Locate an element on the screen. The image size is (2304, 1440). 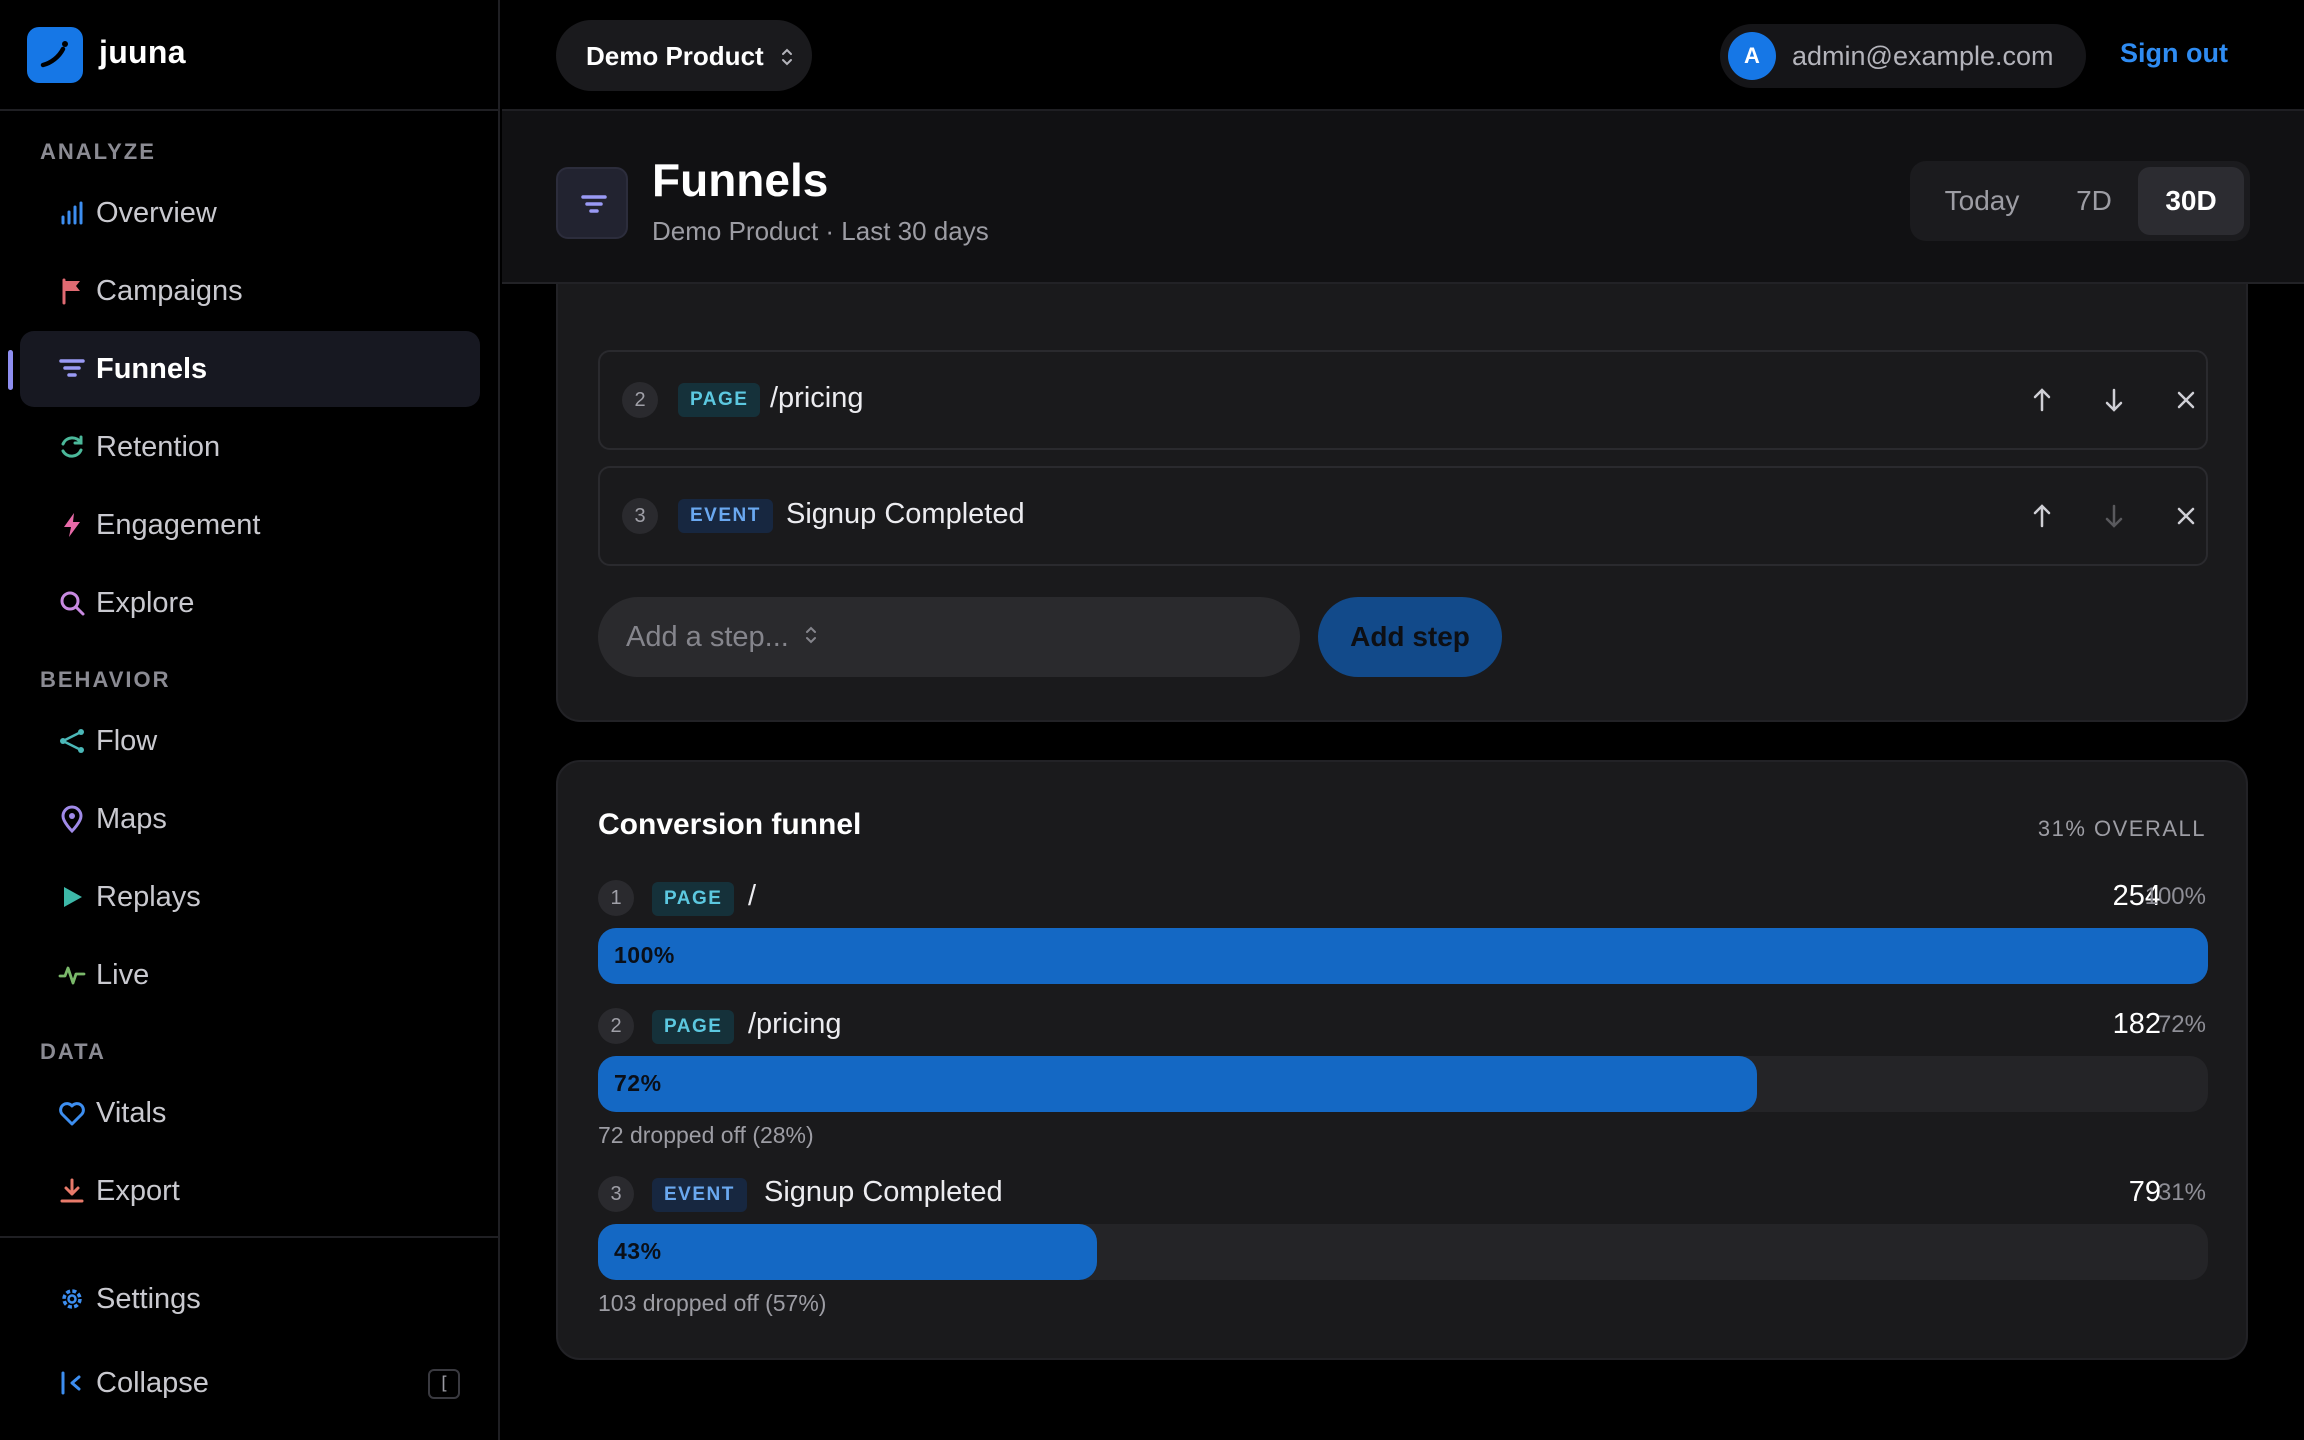
lightning-icon is located at coordinates (72, 525).